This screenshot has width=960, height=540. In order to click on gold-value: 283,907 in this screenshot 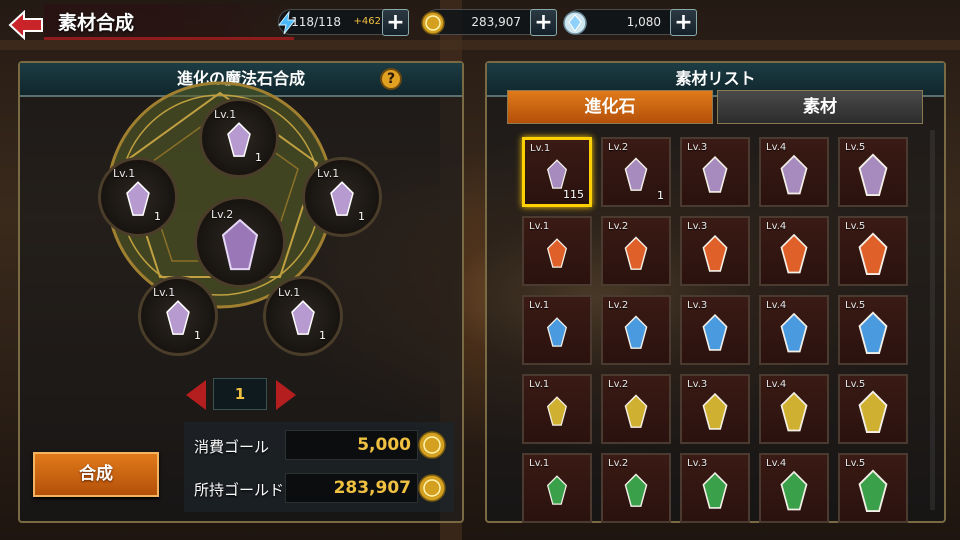, I will do `click(496, 22)`.